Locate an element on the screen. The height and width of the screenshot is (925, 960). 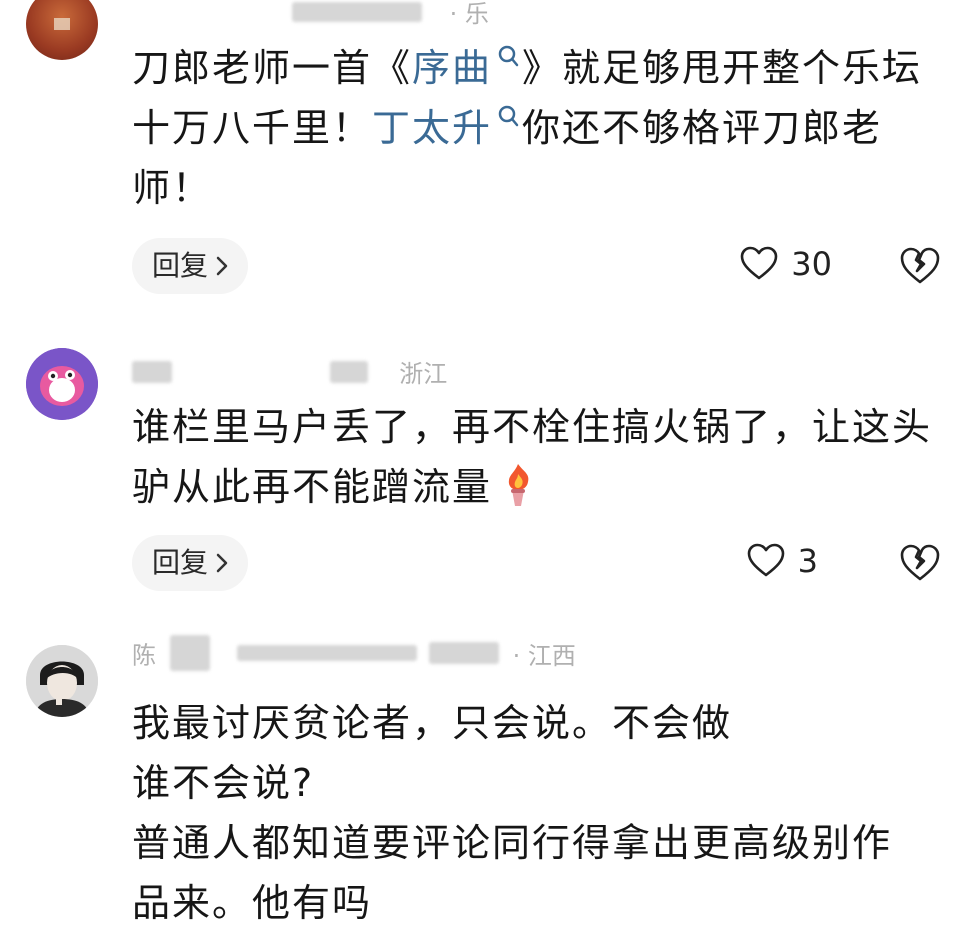
comment-meta: 浙江 is located at coordinates (289, 371).